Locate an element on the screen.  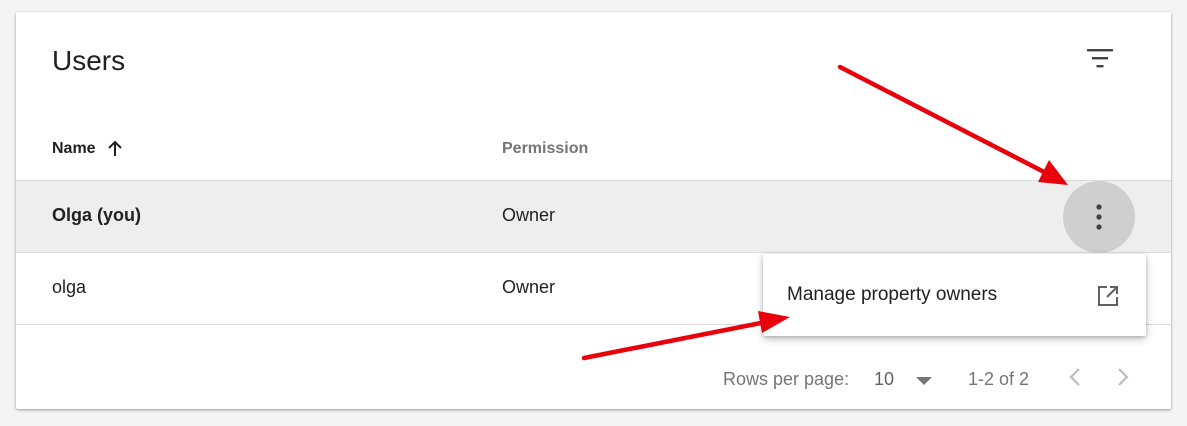
next-page-button is located at coordinates (1123, 377).